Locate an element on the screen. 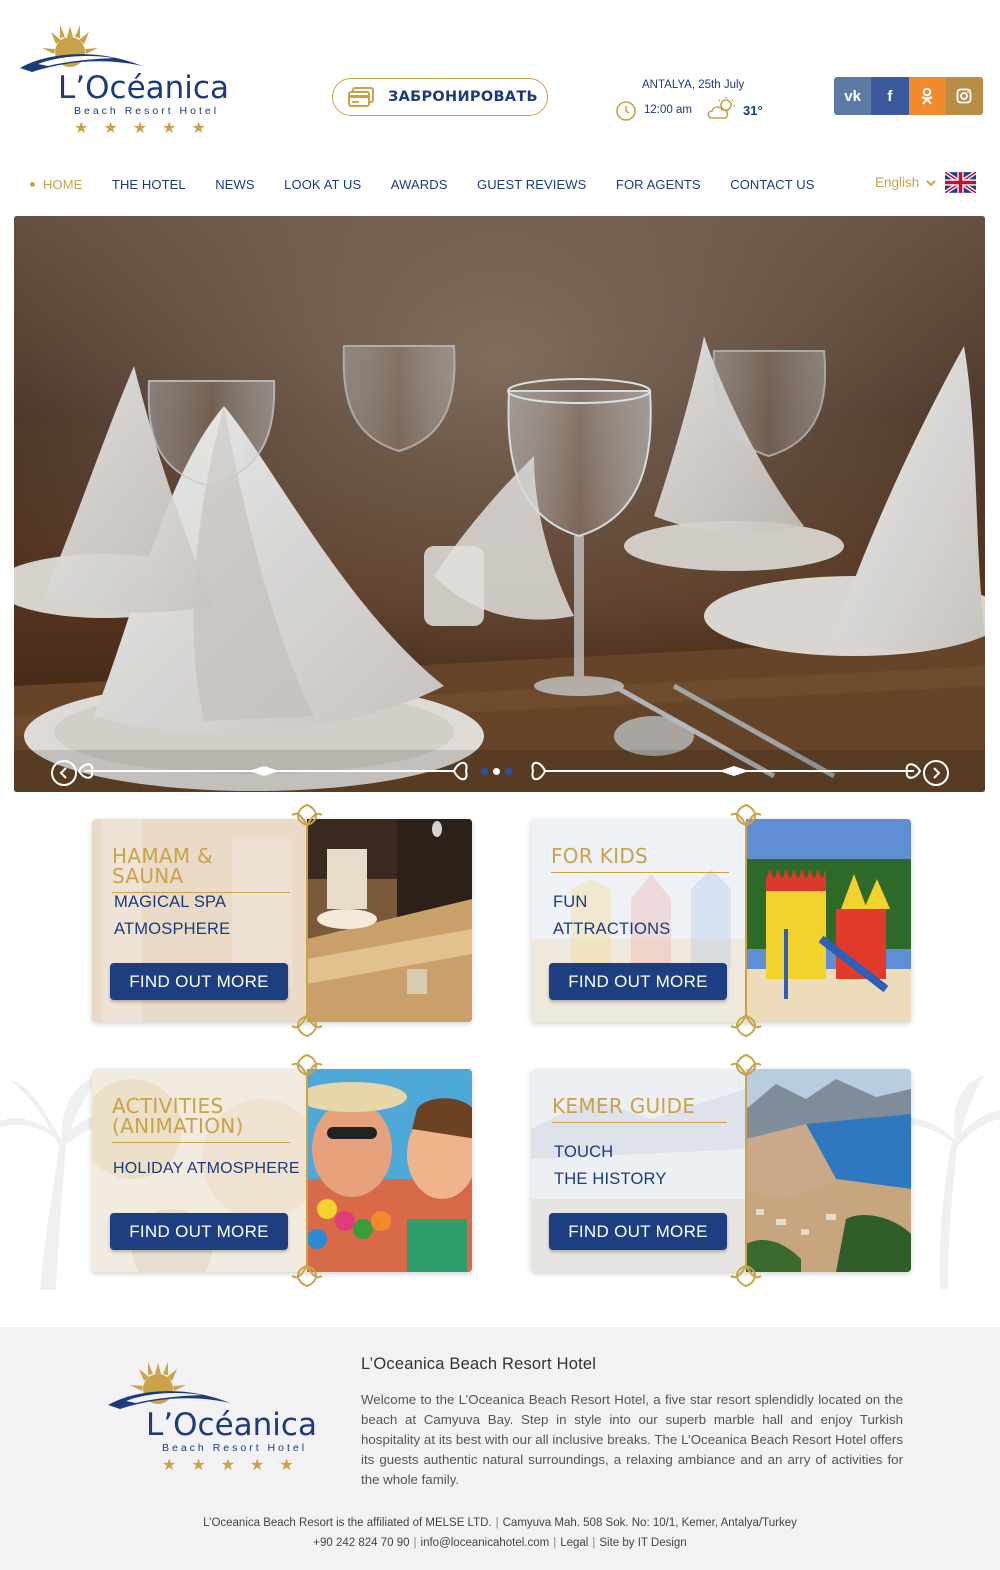  nav-label: FOR AGENTS is located at coordinates (658, 184).